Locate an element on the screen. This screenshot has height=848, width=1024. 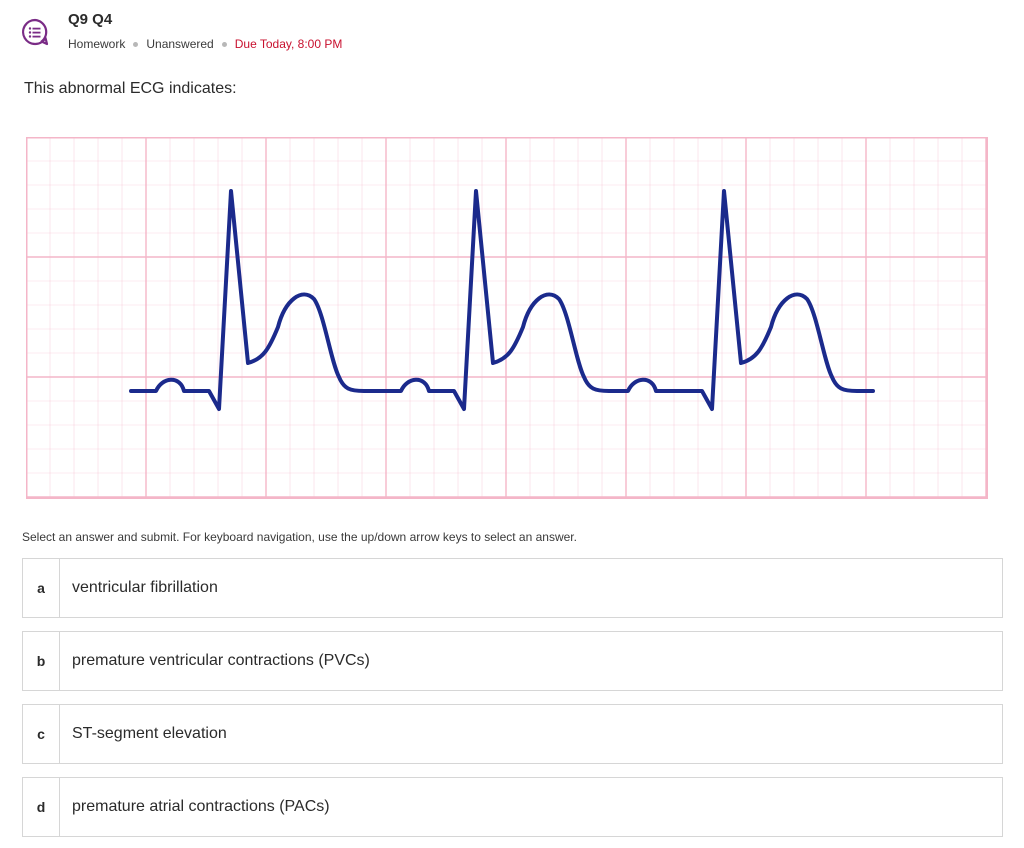
answer-status: Unanswered is located at coordinates (180, 44).